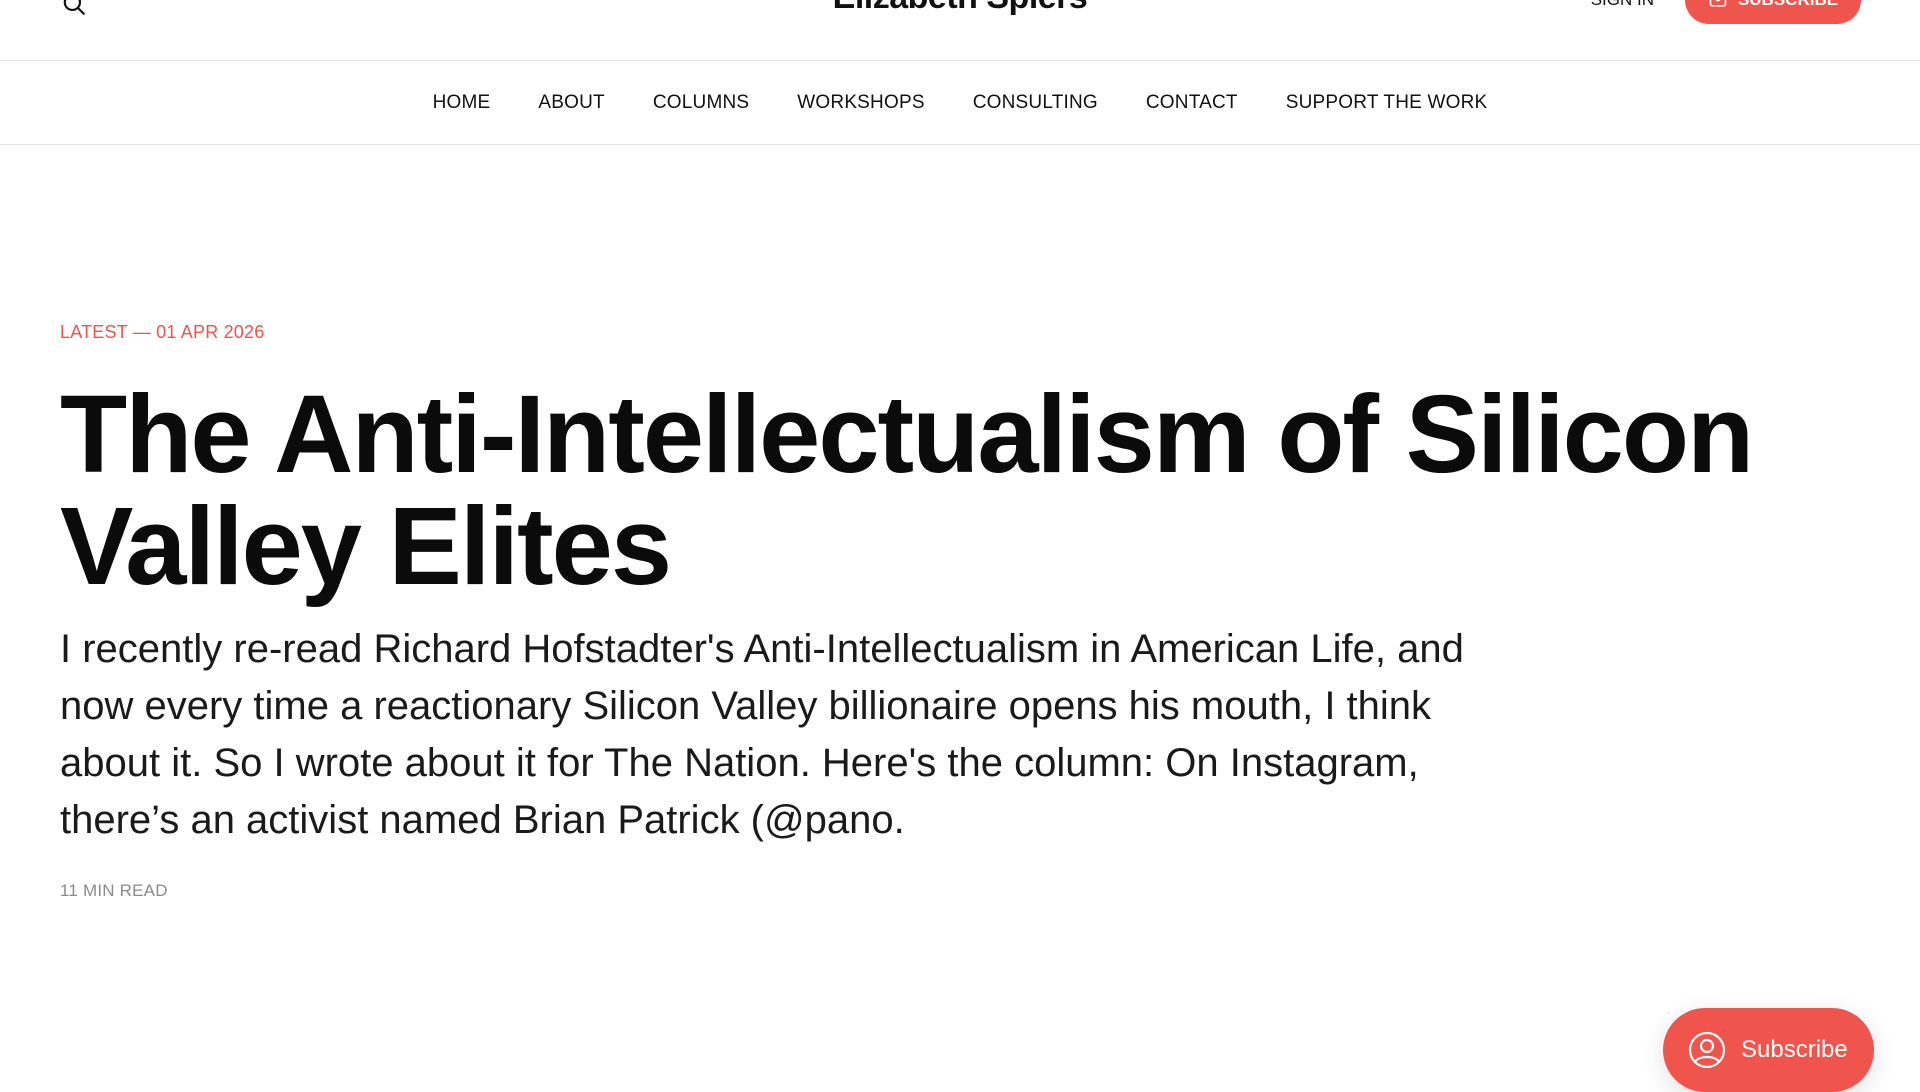  I want to click on read-time: 11 MIN READ, so click(114, 890).